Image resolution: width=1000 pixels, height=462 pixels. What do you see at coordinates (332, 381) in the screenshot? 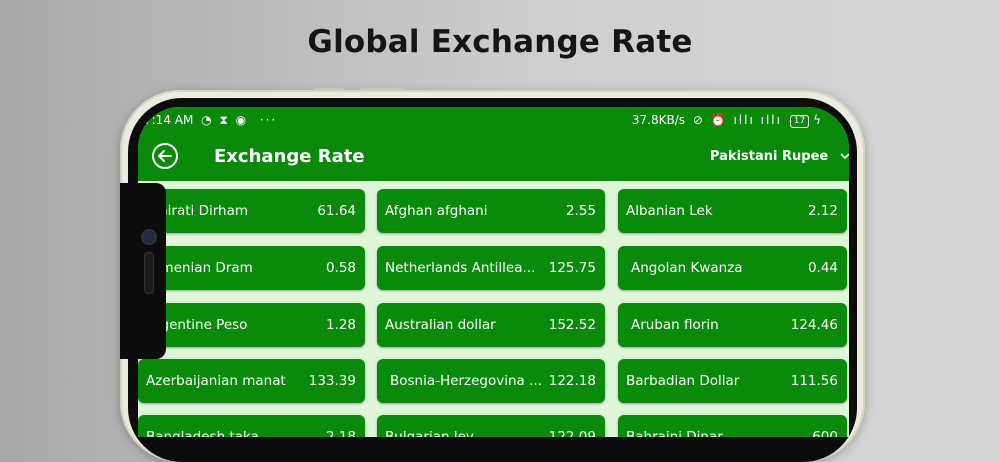
I see `rate-value: 133.39` at bounding box center [332, 381].